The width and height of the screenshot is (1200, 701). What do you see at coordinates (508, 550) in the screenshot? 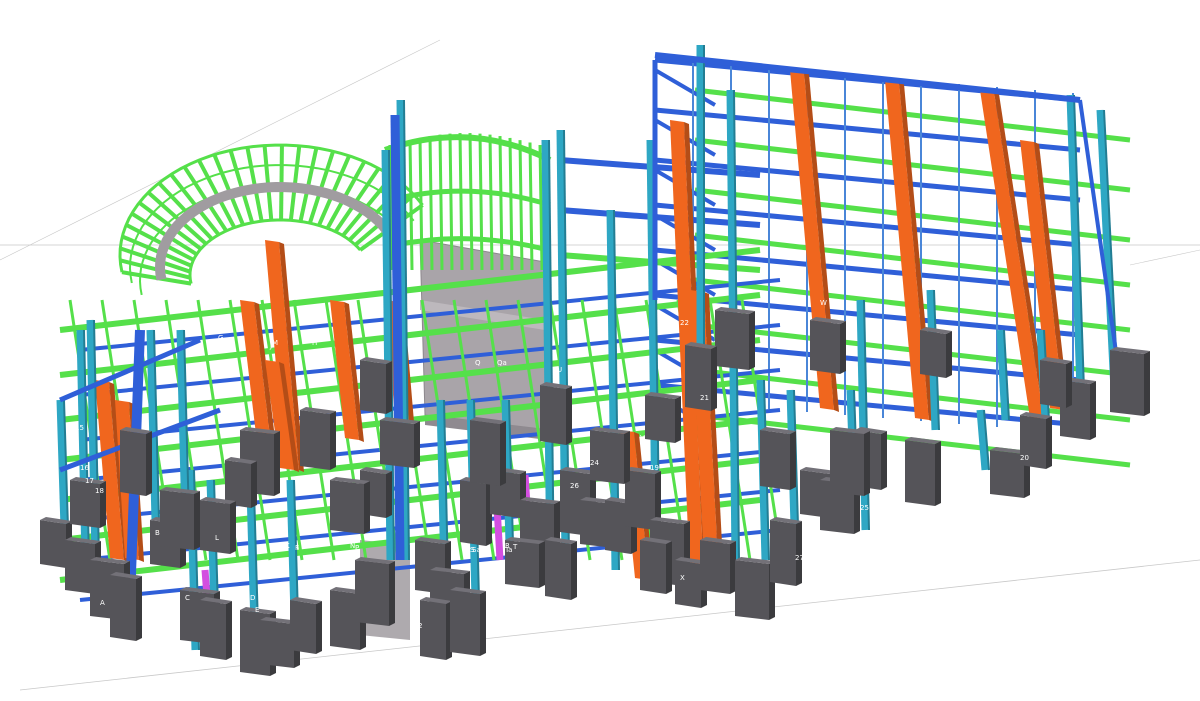
I see `grid-label: Ta` at bounding box center [508, 550].